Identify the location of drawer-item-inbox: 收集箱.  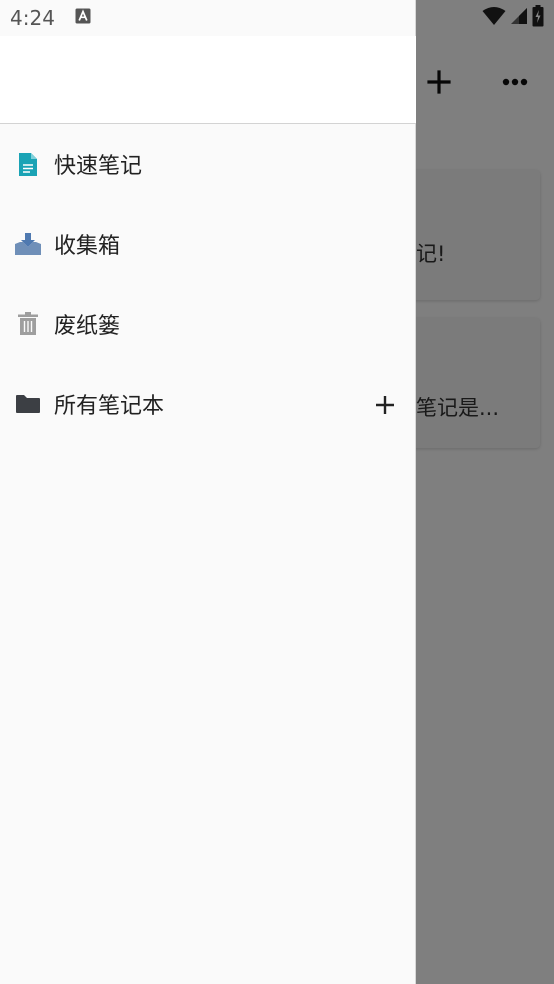
(208, 244).